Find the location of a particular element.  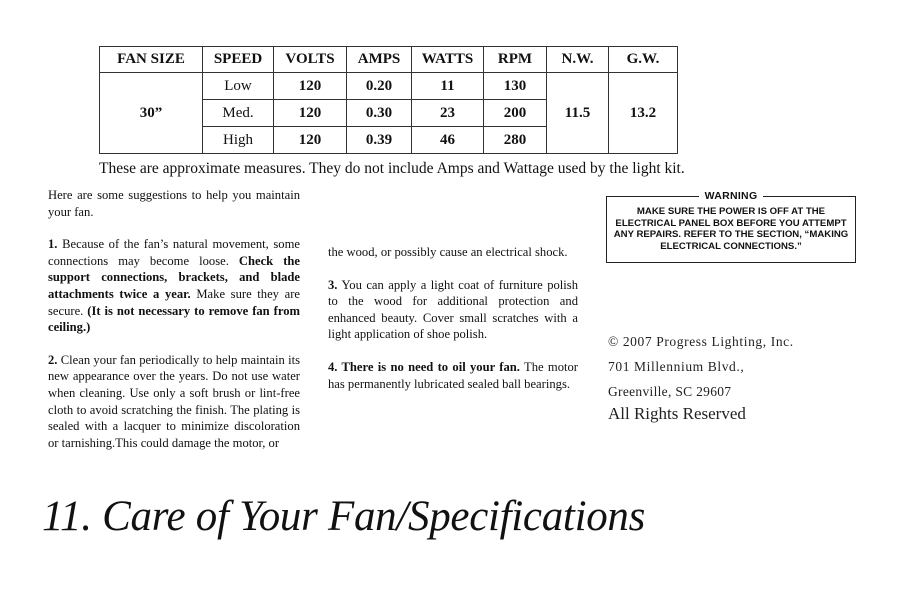

watts-cell: 46 is located at coordinates (447, 140).